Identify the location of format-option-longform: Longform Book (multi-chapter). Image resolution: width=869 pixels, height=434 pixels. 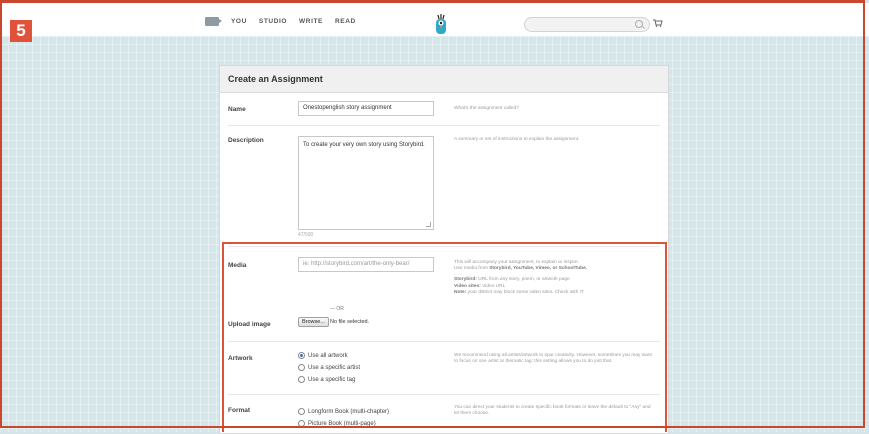
(343, 411).